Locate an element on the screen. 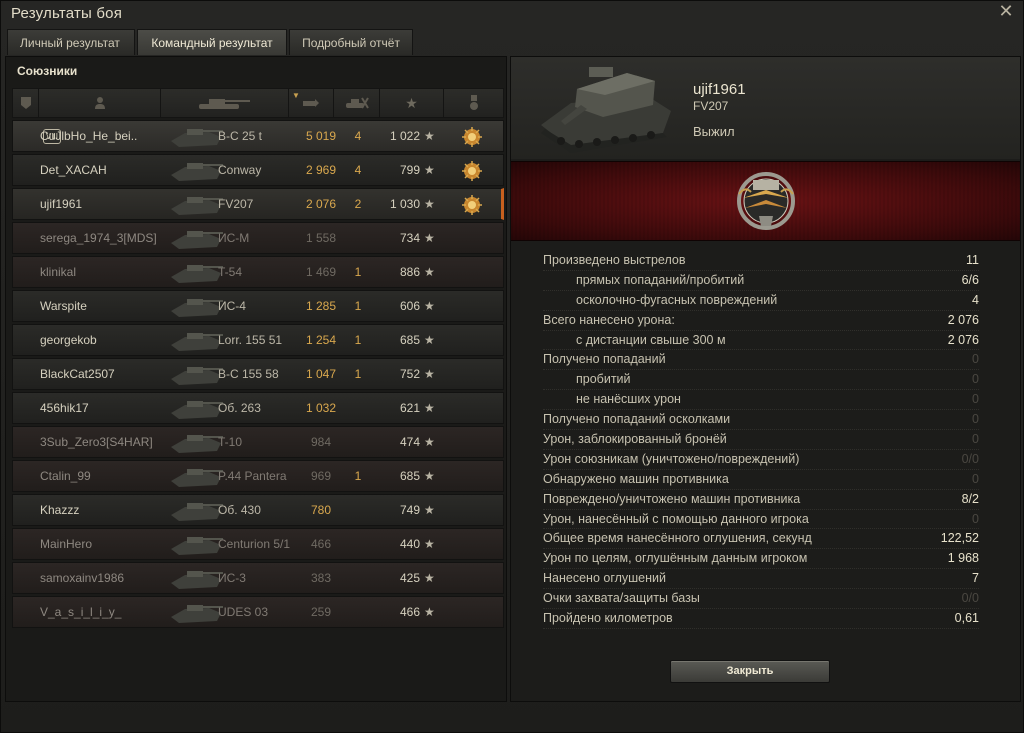 This screenshot has width=1024, height=733. ally-tank-name: ИС-4 is located at coordinates (232, 306).